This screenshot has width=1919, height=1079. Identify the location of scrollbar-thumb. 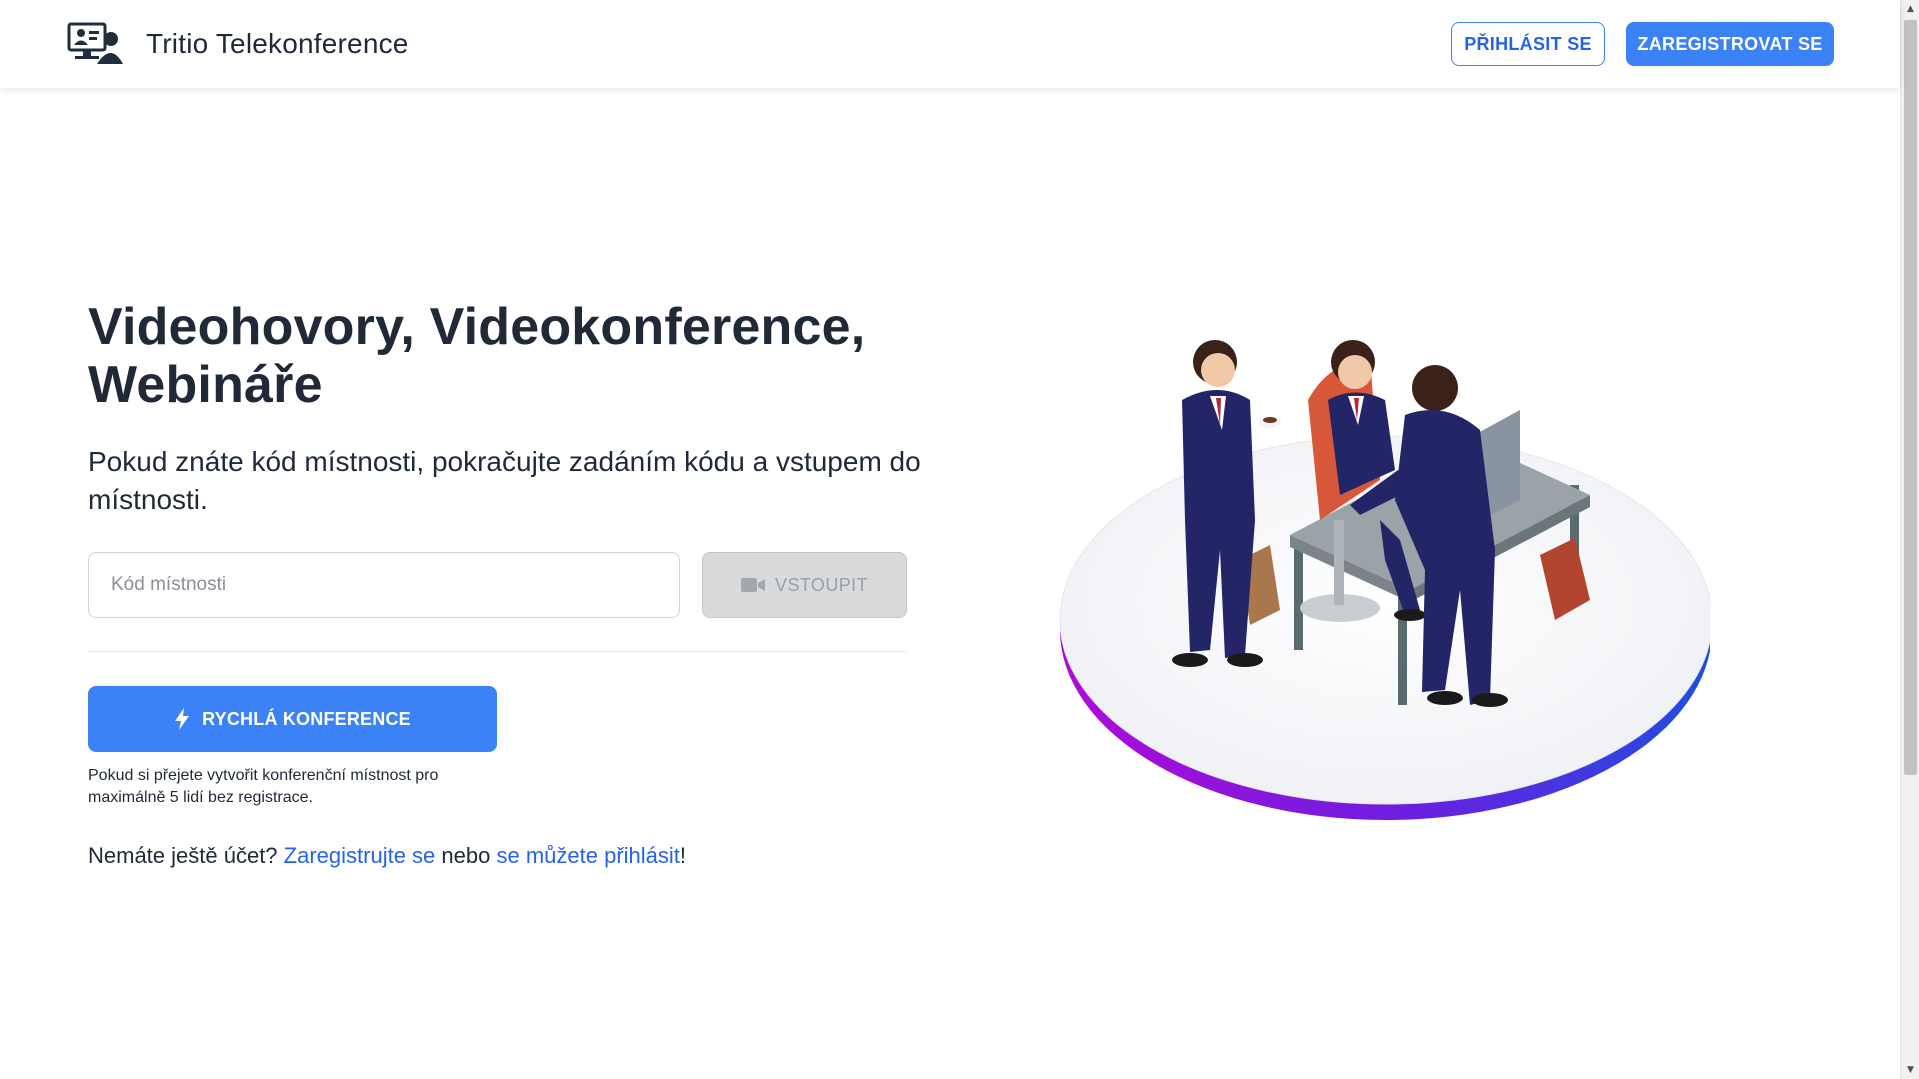
(1910, 397).